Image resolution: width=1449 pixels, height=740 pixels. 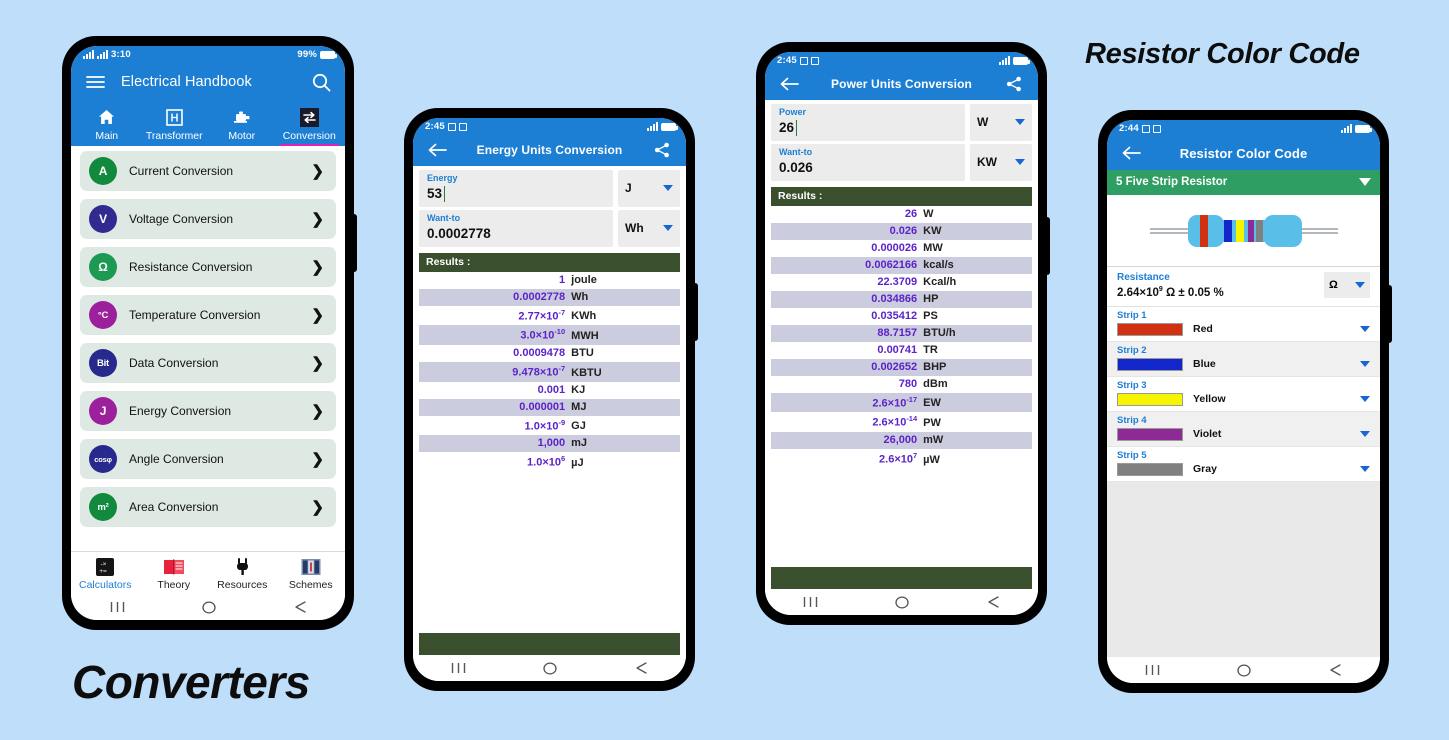 What do you see at coordinates (310, 124) in the screenshot?
I see `tab-conversion: Conversion` at bounding box center [310, 124].